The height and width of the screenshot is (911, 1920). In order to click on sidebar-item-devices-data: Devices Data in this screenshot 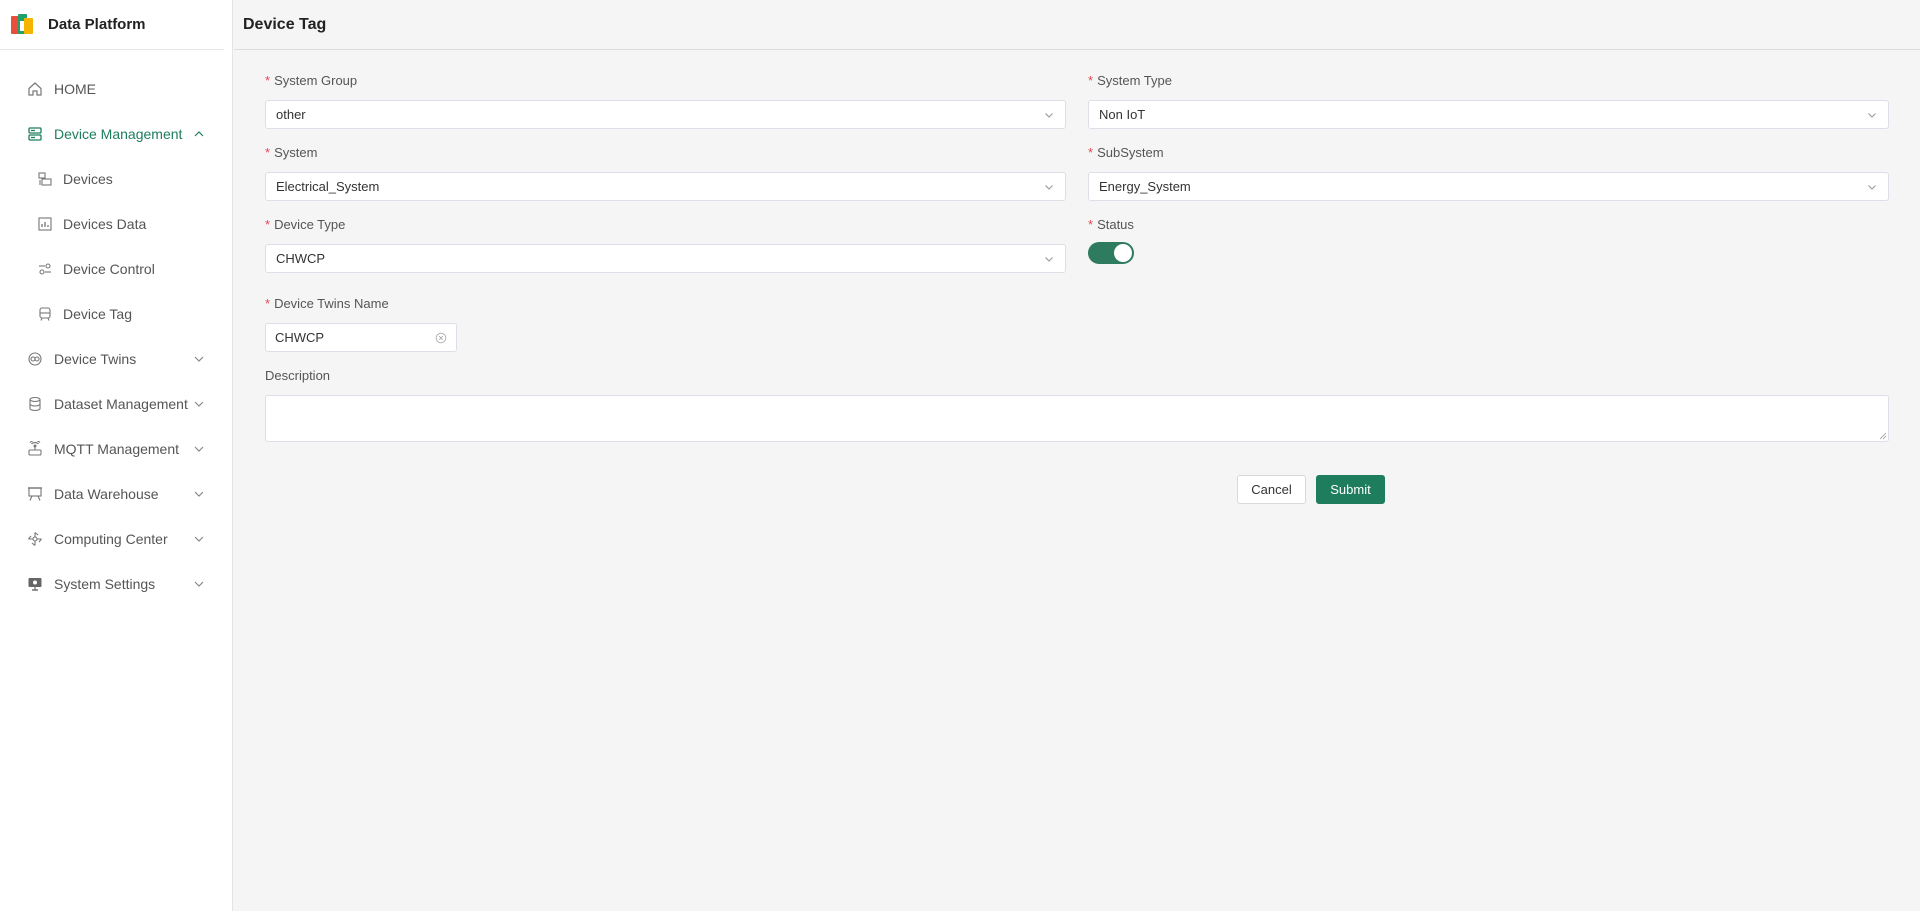, I will do `click(116, 223)`.